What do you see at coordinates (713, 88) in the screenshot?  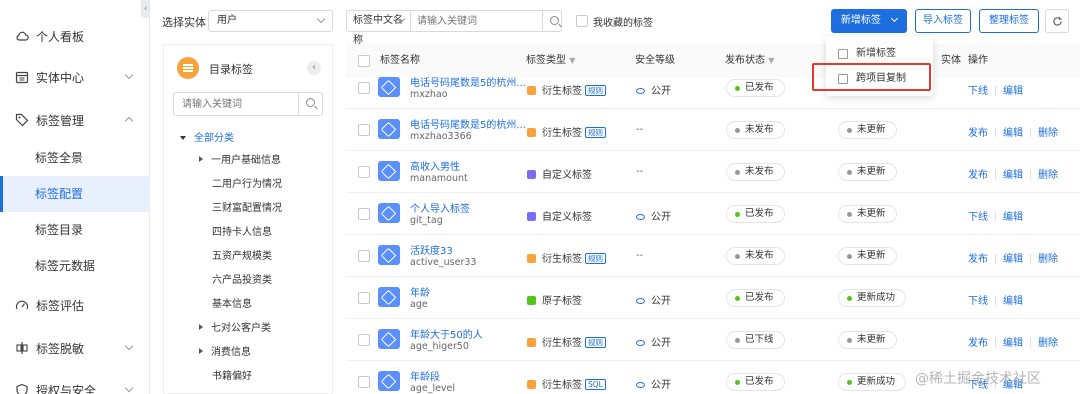 I see `table-row: 电话号码尾数是5的杭州... mxzhao 衍生标签 规则 公开 已发布 下线 编辑` at bounding box center [713, 88].